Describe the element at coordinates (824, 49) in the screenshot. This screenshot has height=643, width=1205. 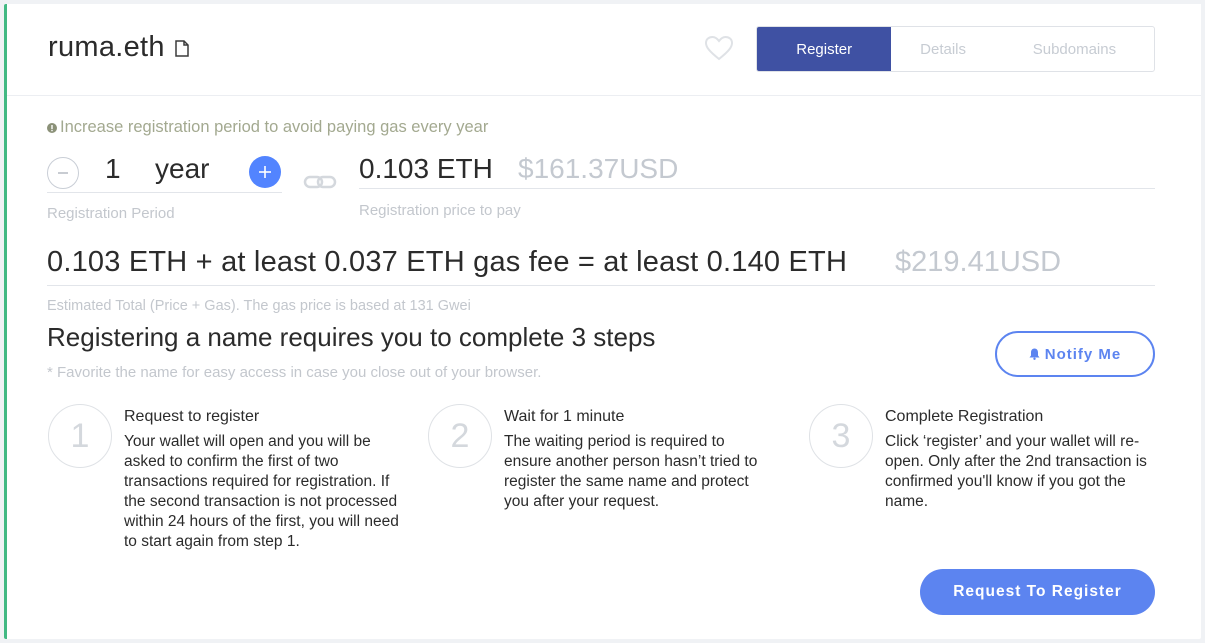
I see `tab-register: Register` at that location.